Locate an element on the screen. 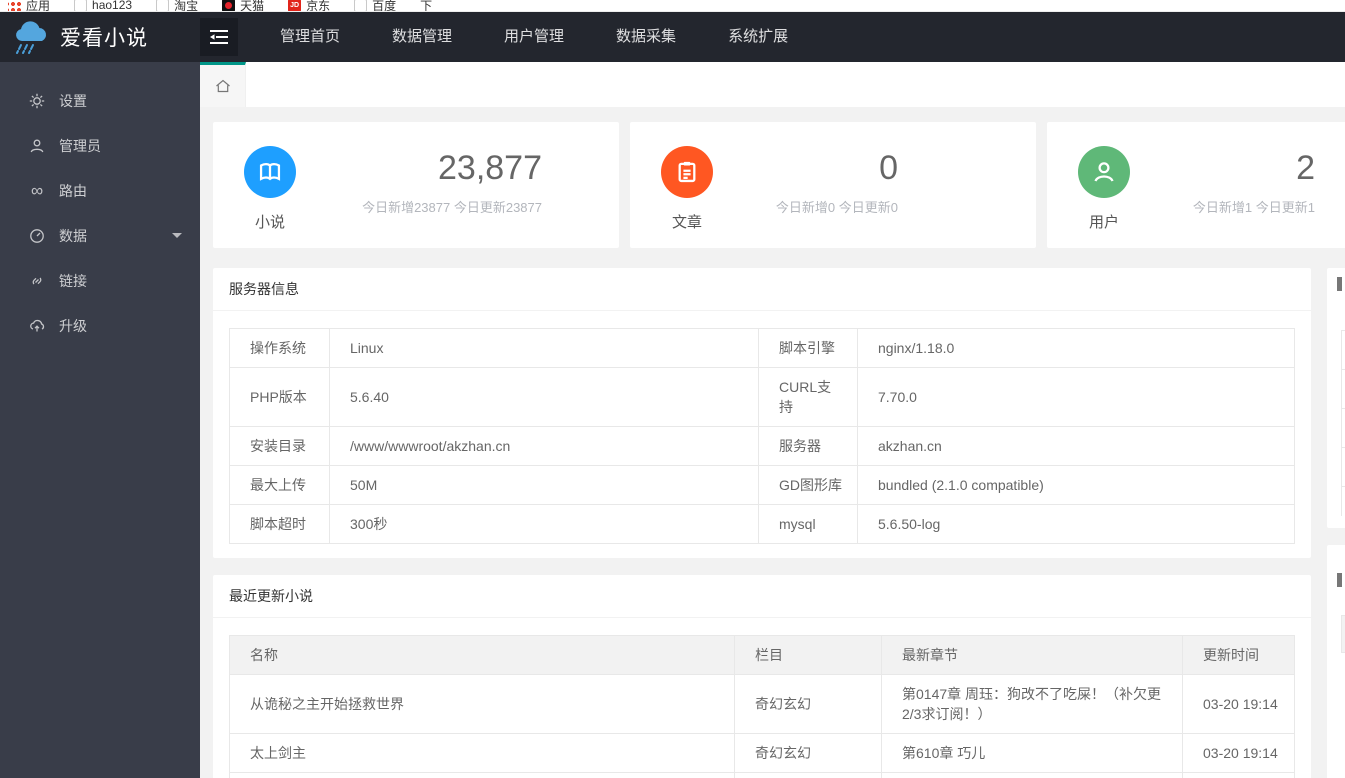 This screenshot has height=778, width=1345. home-icon is located at coordinates (222, 86).